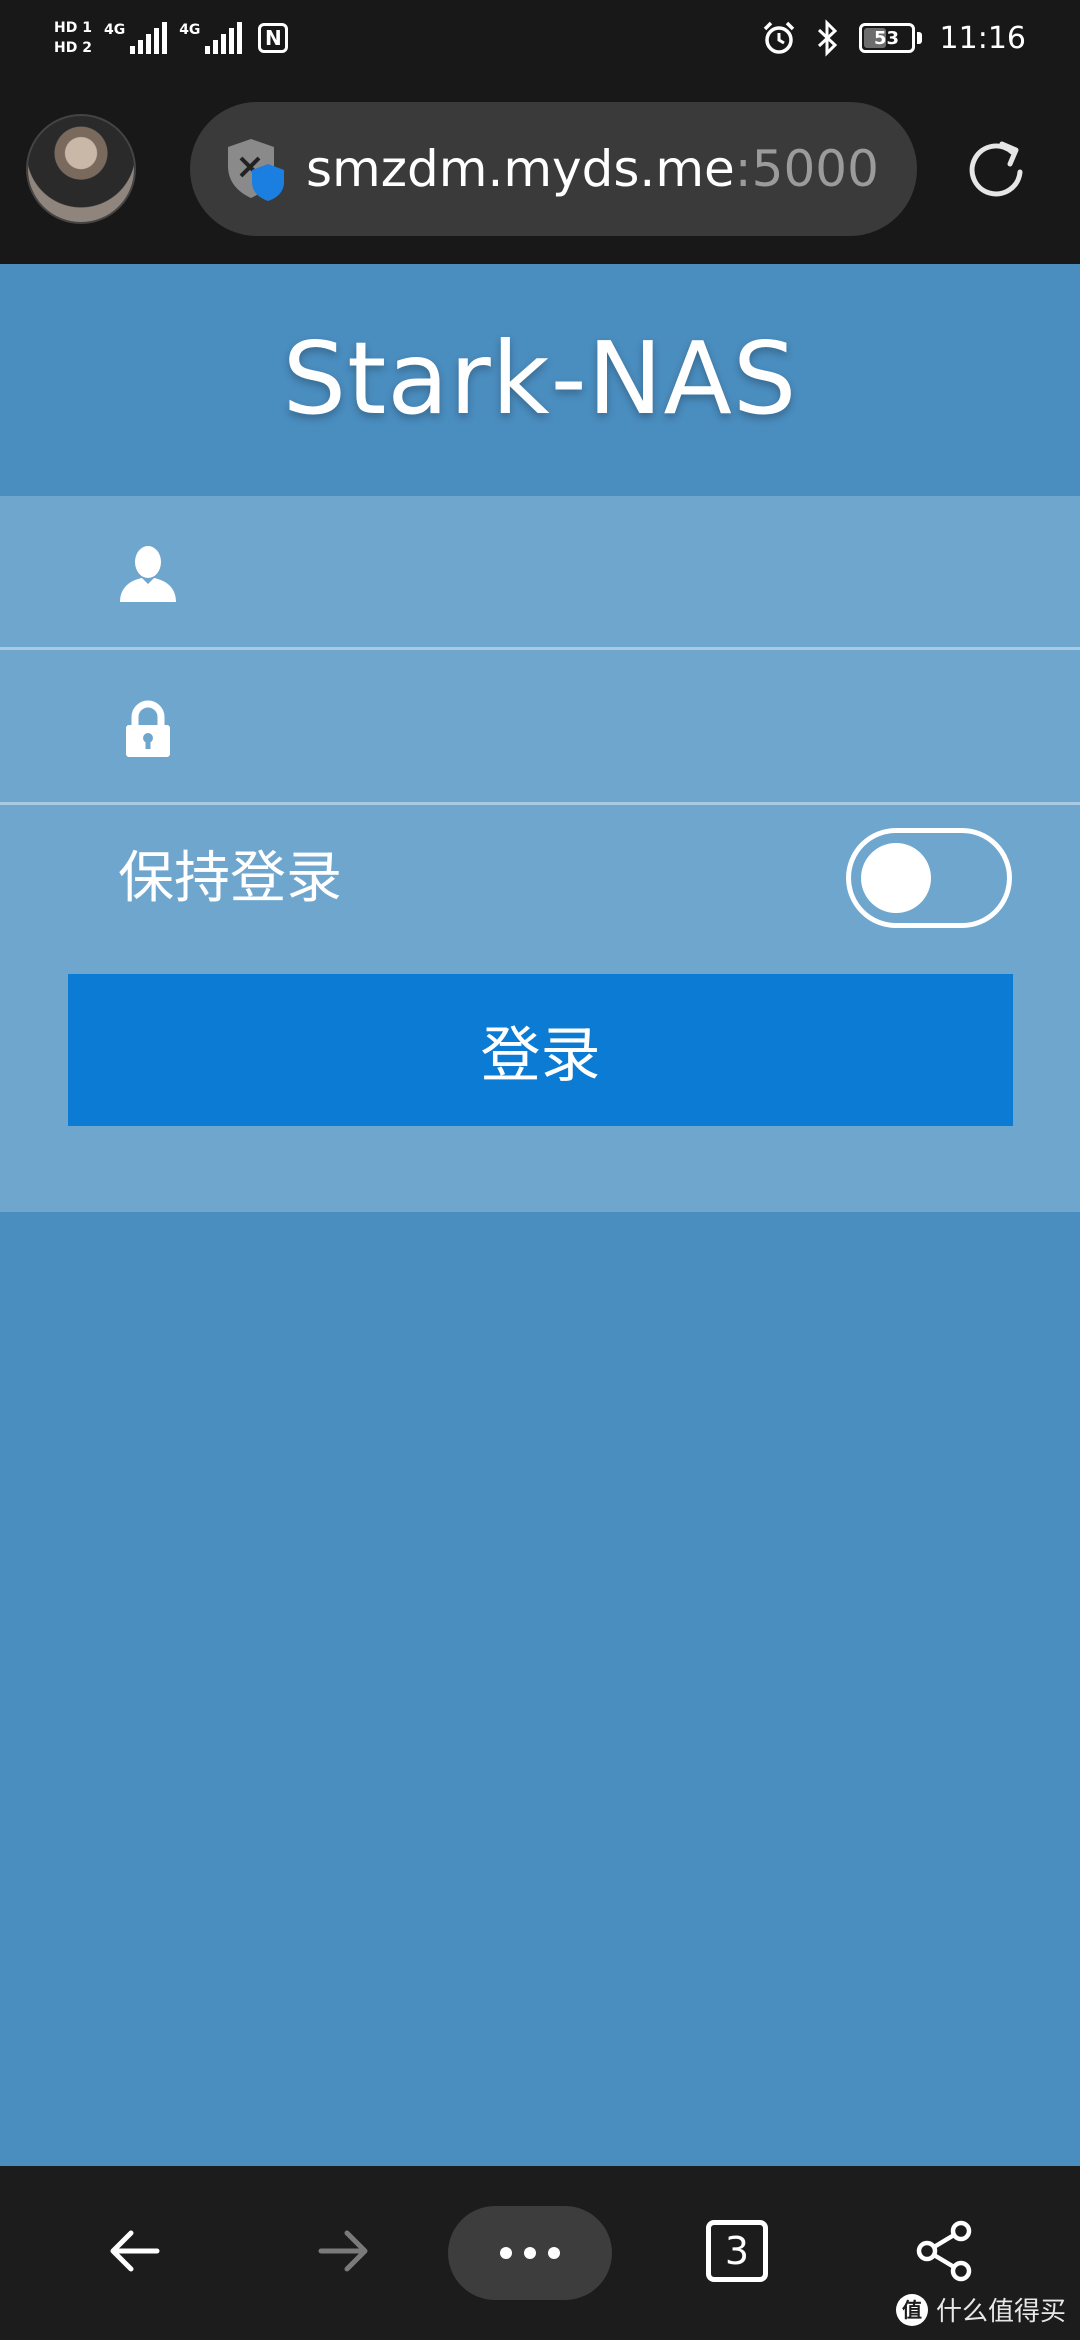 This screenshot has height=2340, width=1080. I want to click on avatar, so click(81, 169).